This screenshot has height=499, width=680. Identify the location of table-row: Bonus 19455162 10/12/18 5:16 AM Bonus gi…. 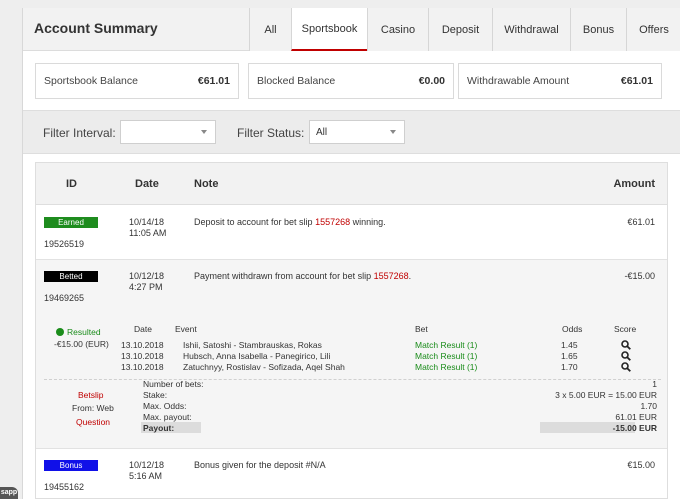
(351, 473).